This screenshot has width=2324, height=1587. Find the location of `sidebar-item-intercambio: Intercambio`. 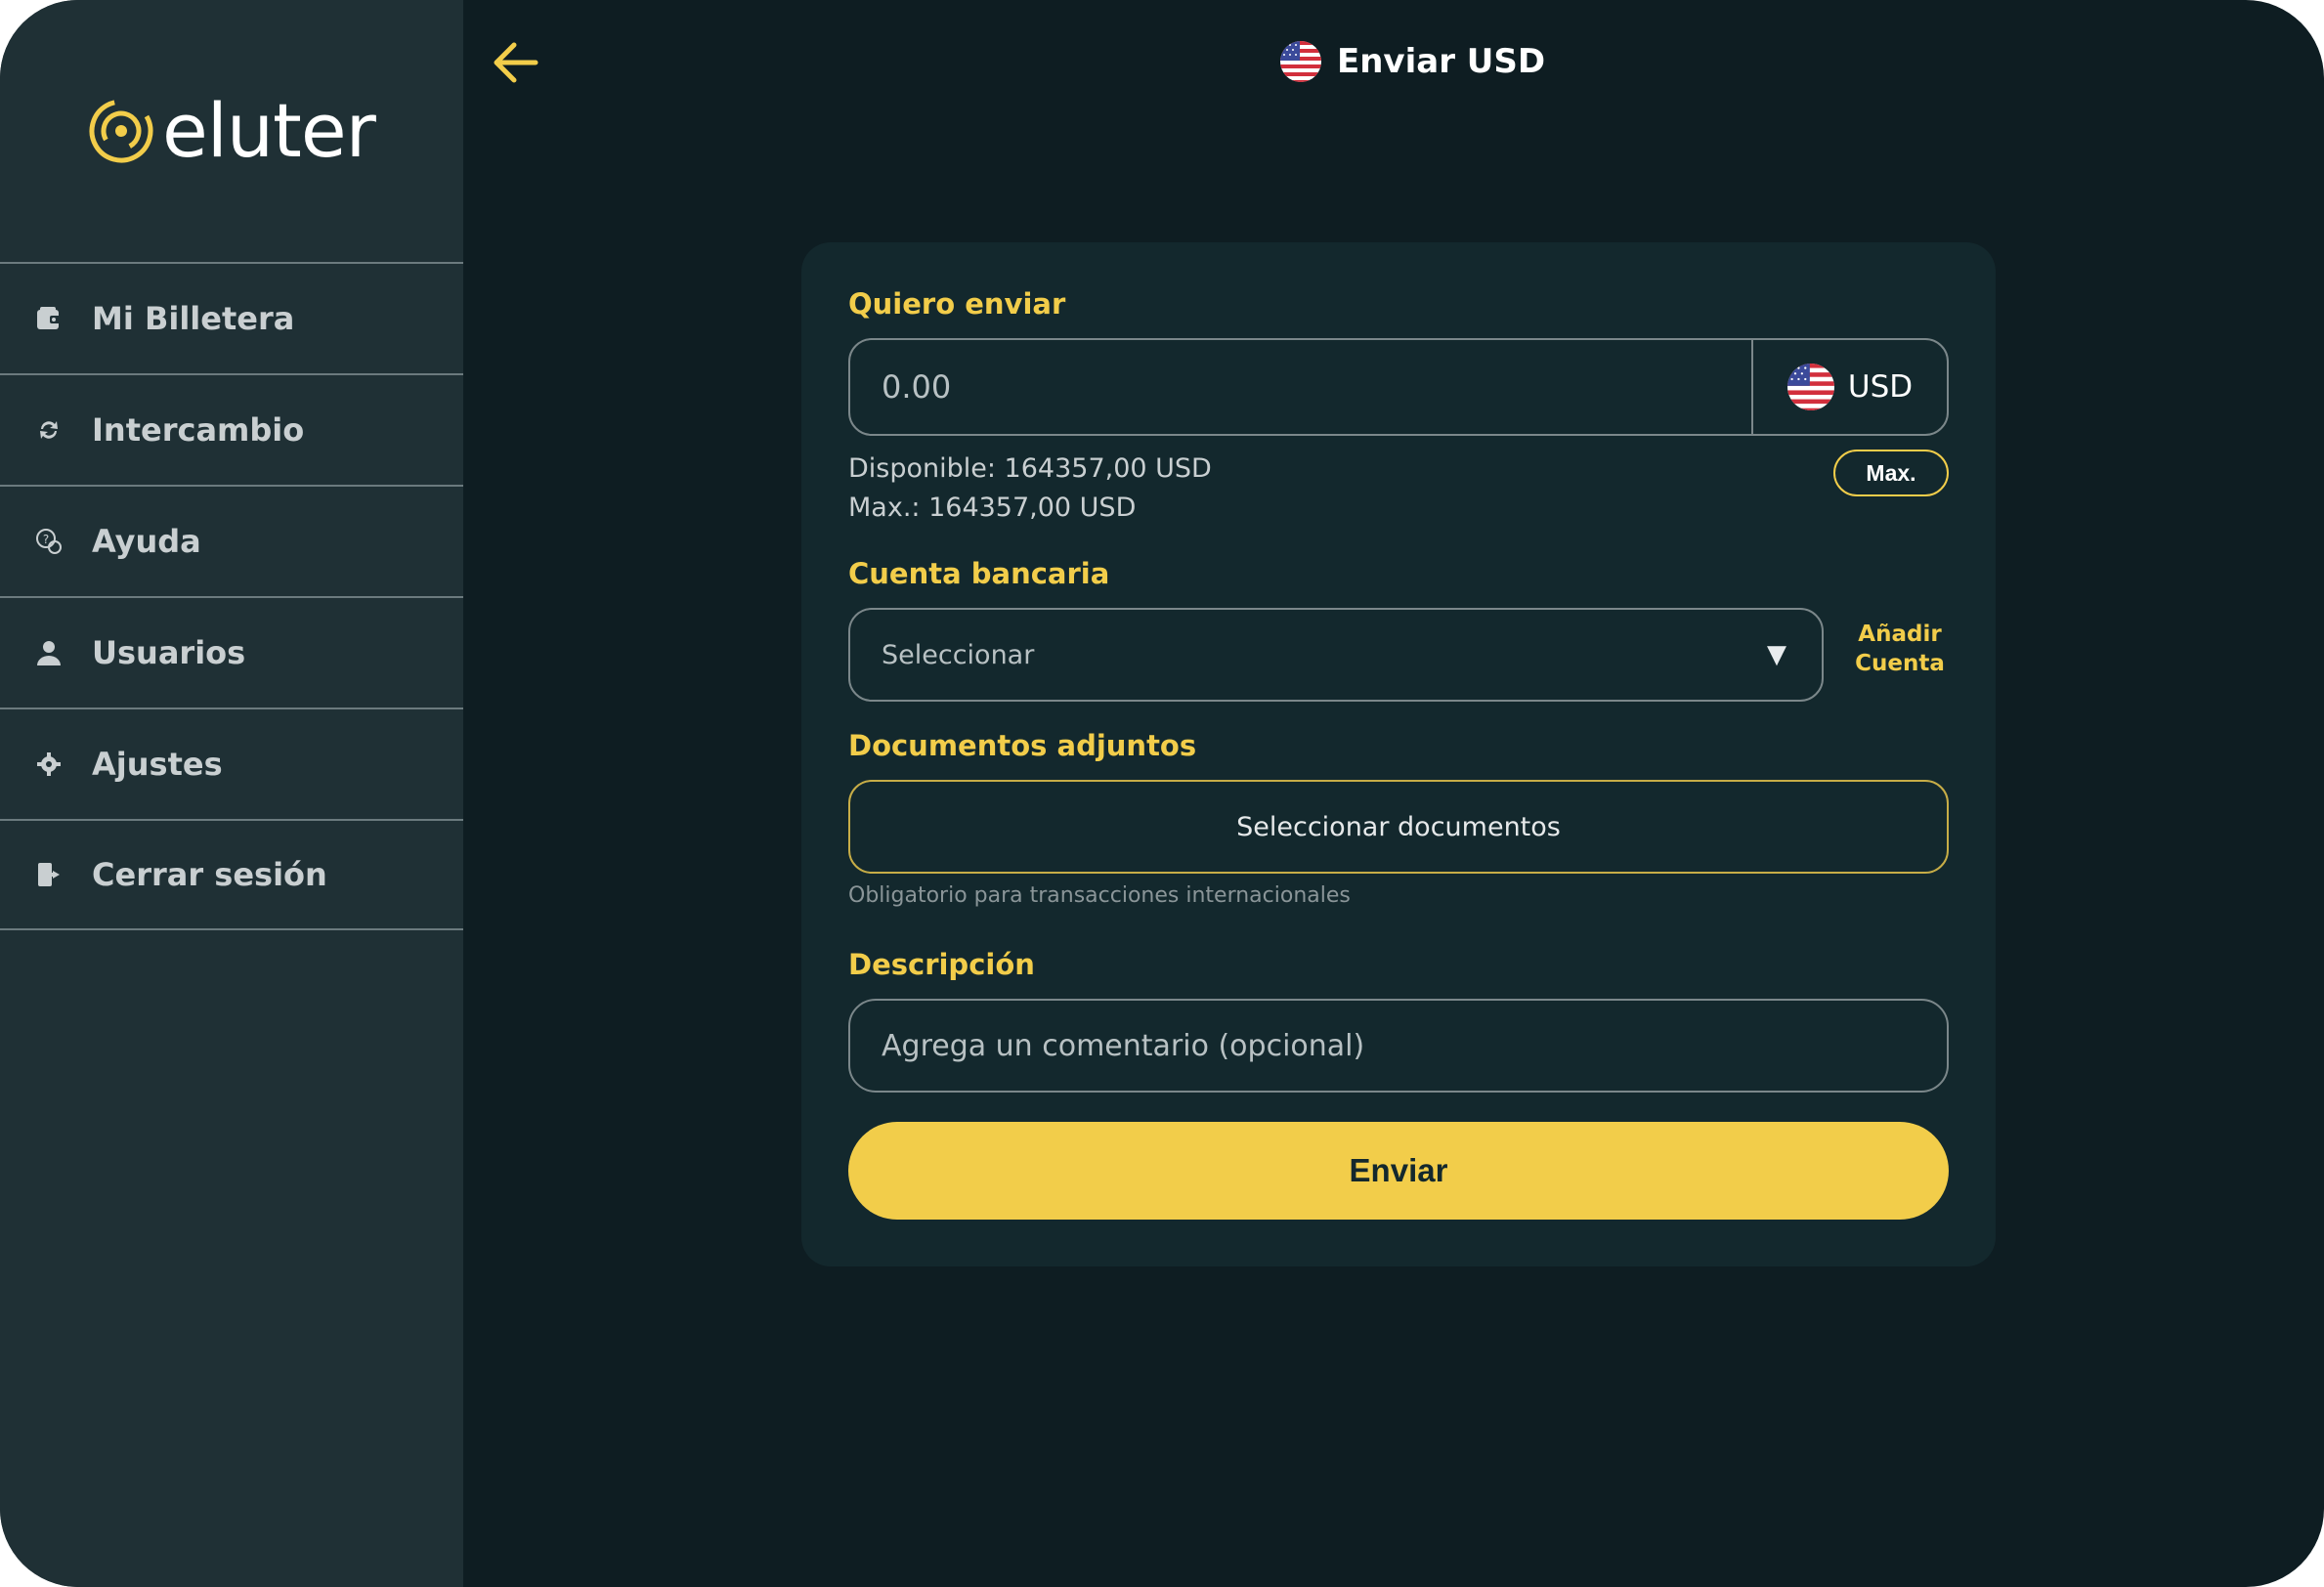

sidebar-item-intercambio: Intercambio is located at coordinates (231, 429).